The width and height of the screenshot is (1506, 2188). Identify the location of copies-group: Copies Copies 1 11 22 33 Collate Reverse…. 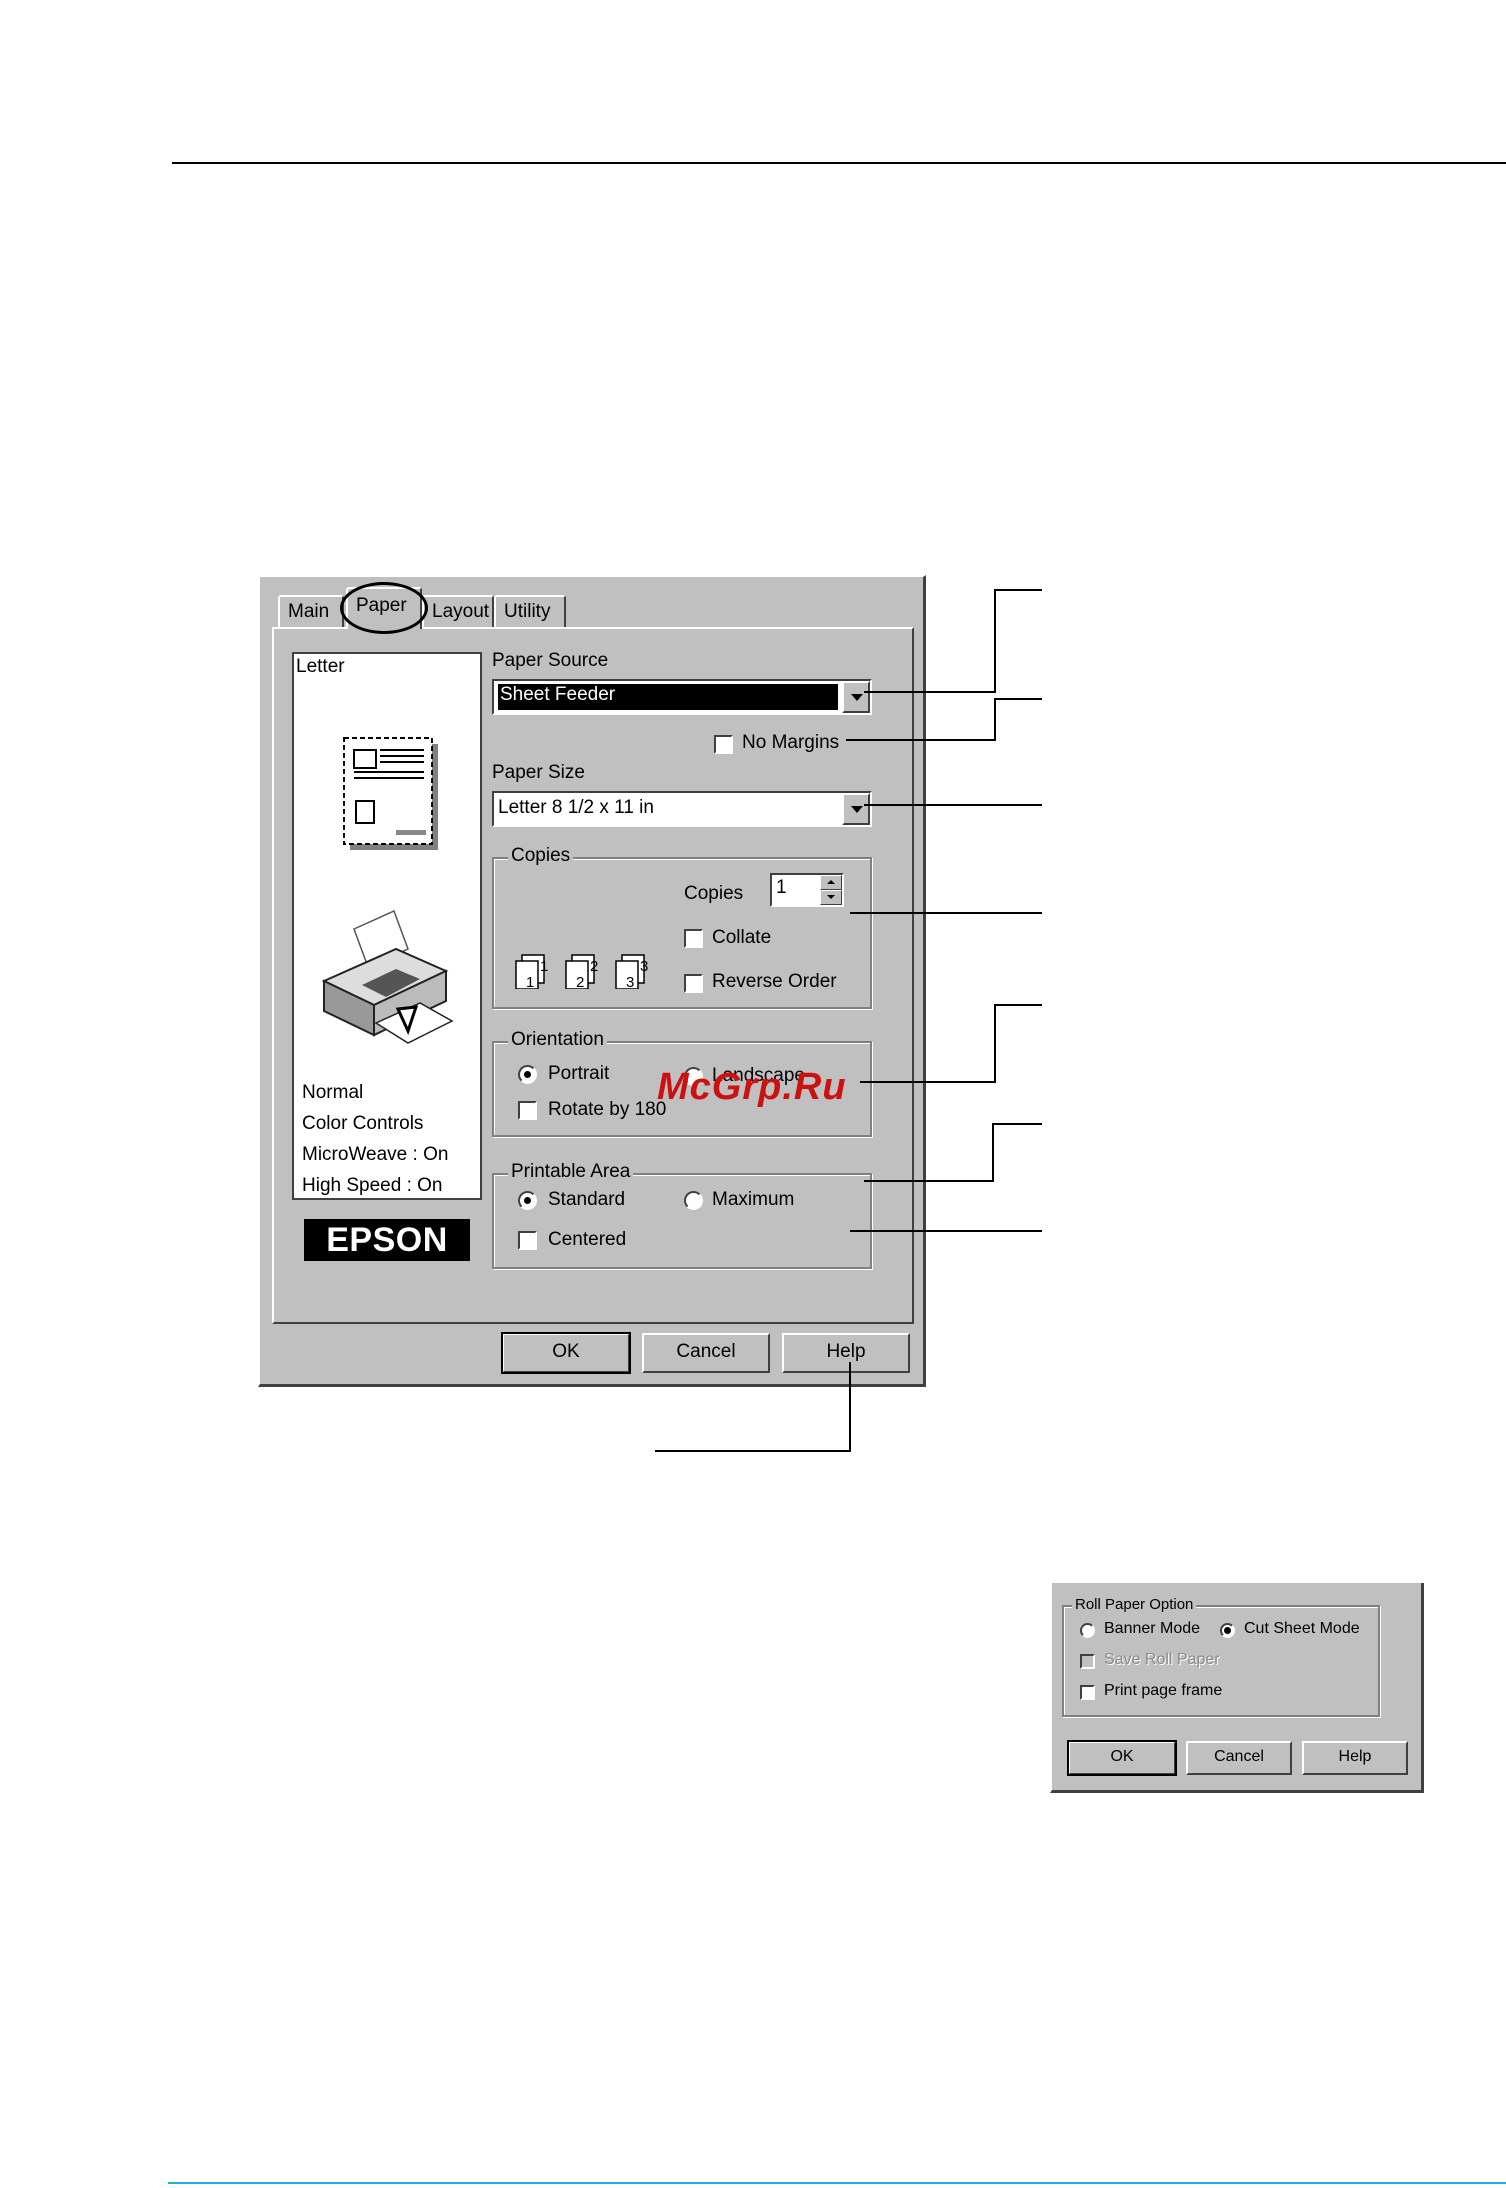
(682, 927).